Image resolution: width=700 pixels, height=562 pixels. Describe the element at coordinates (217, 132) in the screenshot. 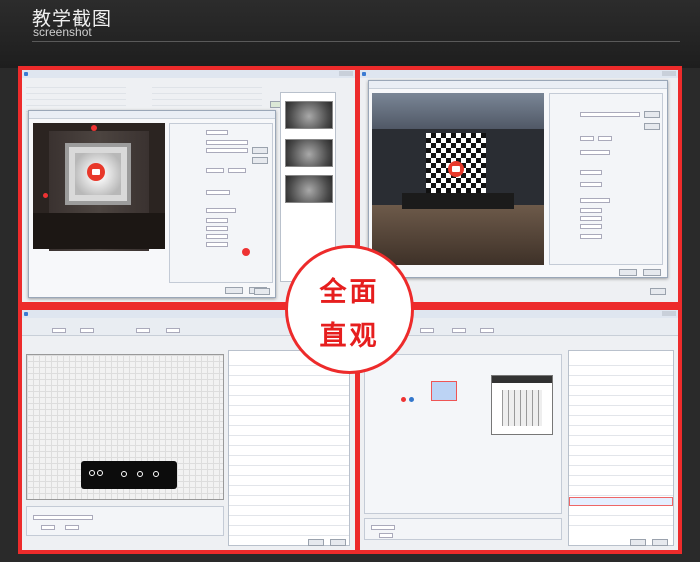

I see `type-select` at that location.